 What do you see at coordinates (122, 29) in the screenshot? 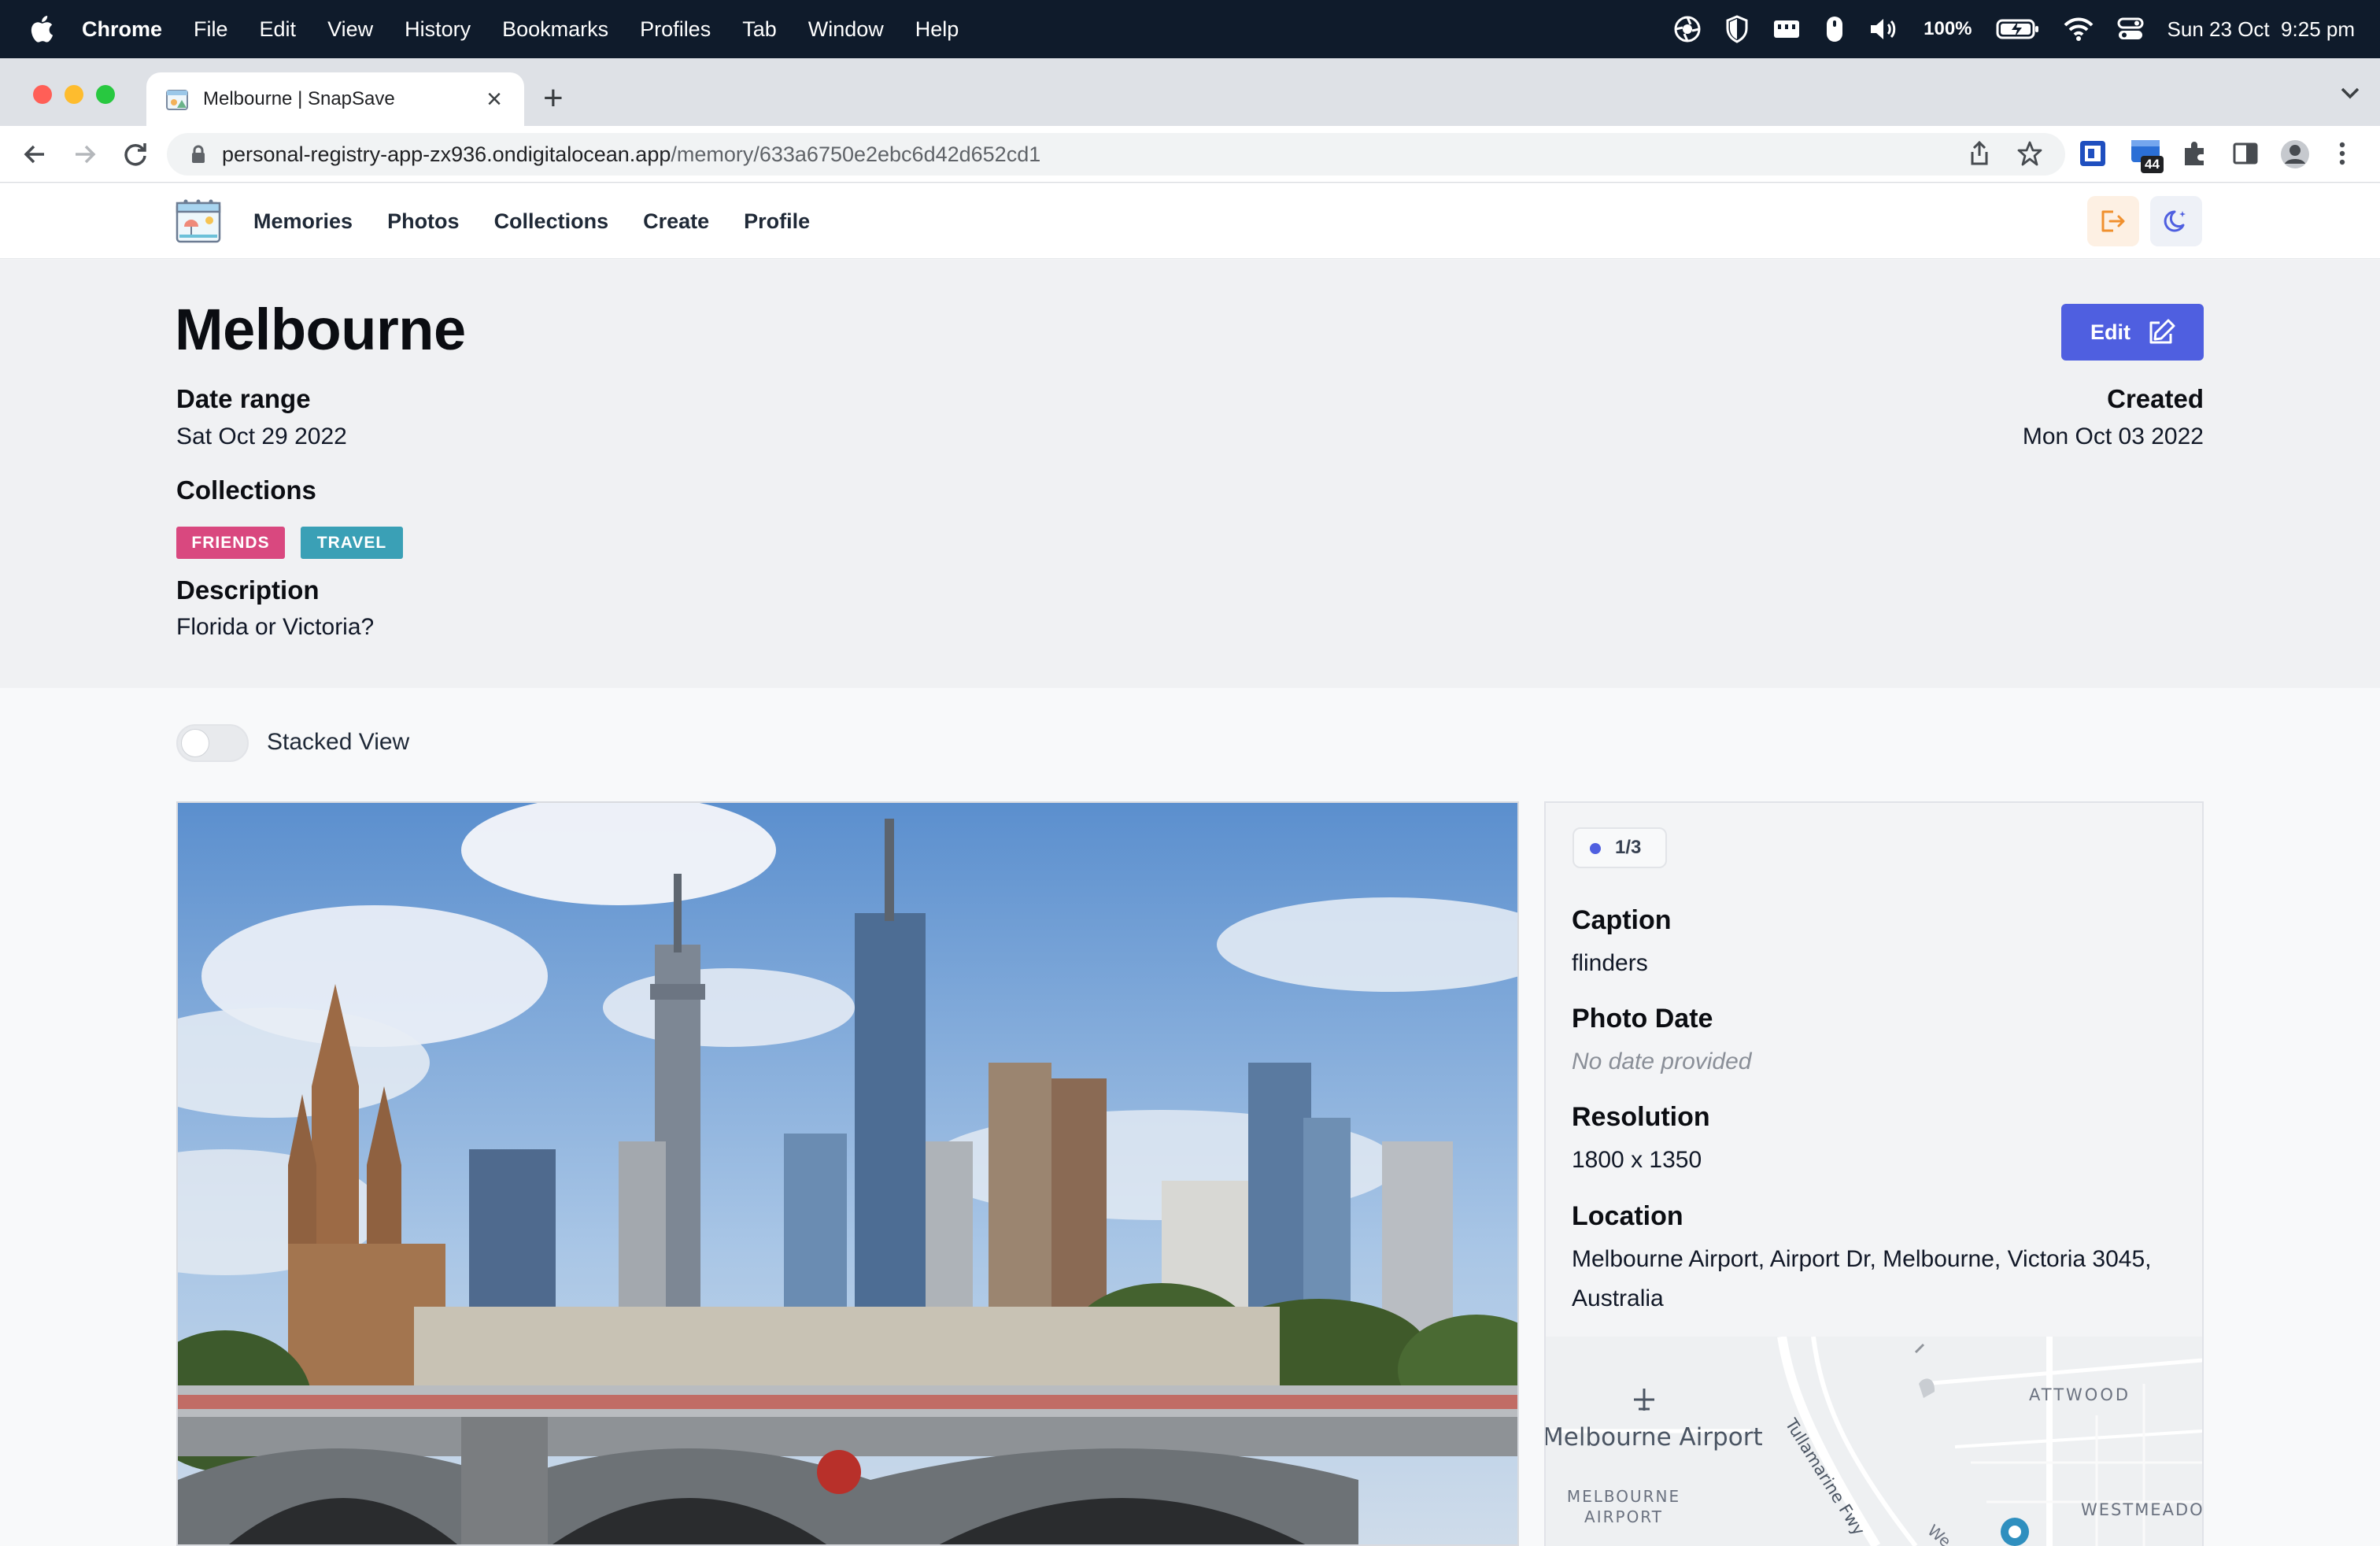
I see `menu-app-name: Chrome` at bounding box center [122, 29].